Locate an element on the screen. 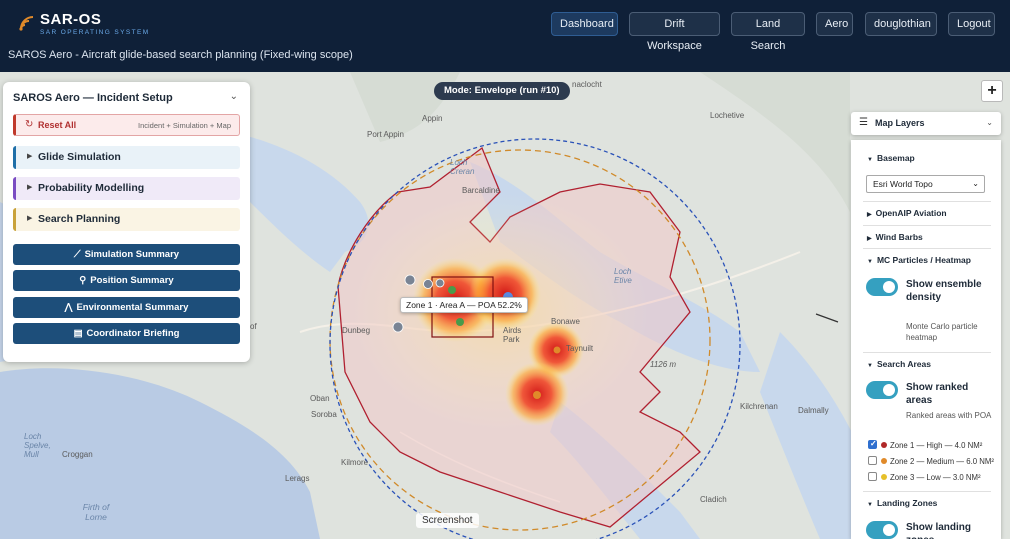 The image size is (1010, 539). simulation-summary-button: ⟋ Simulation Summary is located at coordinates (126, 254).